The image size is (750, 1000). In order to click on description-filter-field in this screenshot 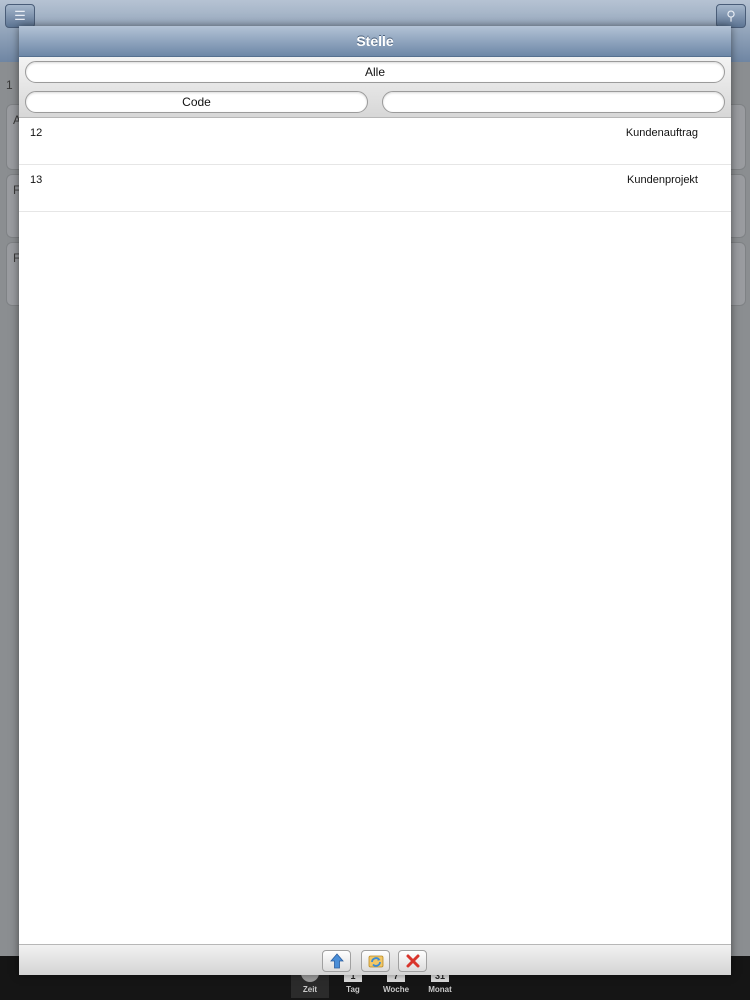, I will do `click(553, 102)`.